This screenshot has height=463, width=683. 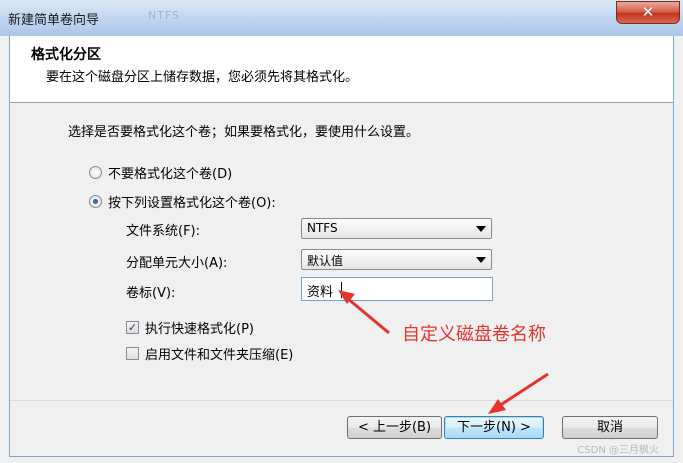 What do you see at coordinates (518, 393) in the screenshot?
I see `arrow-to-next-button` at bounding box center [518, 393].